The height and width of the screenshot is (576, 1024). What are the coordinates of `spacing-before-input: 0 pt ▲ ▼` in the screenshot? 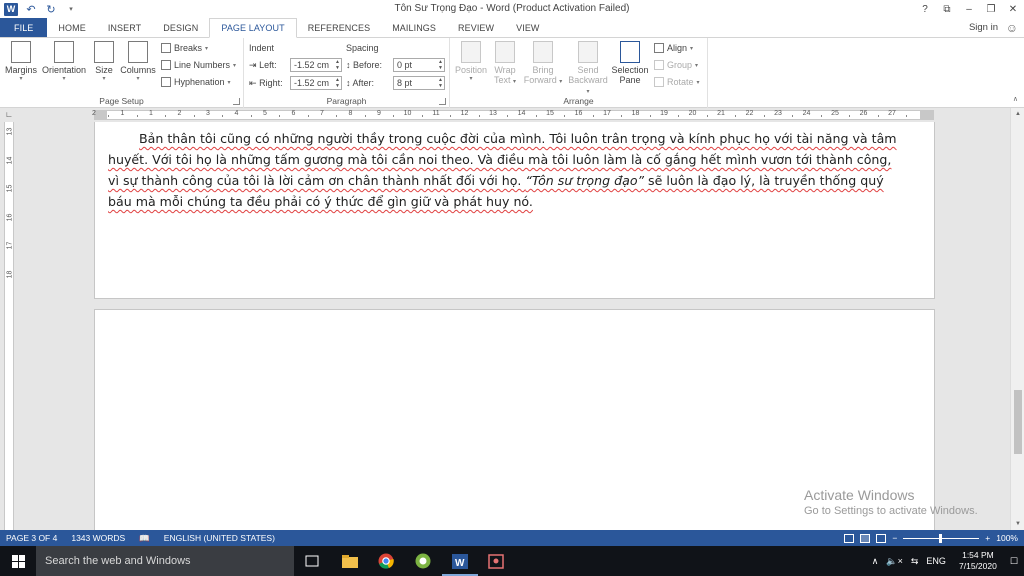 It's located at (419, 65).